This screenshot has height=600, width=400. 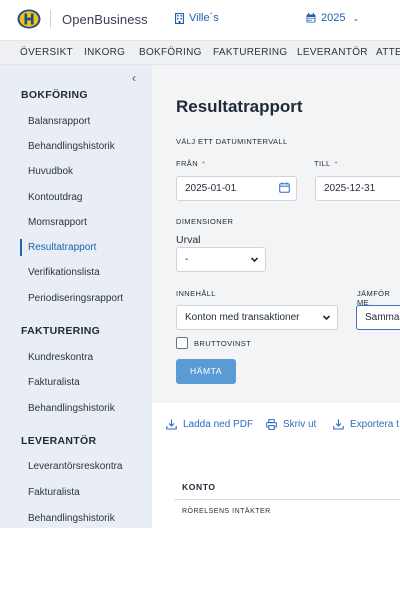 What do you see at coordinates (221, 259) in the screenshot?
I see `urval-select: -` at bounding box center [221, 259].